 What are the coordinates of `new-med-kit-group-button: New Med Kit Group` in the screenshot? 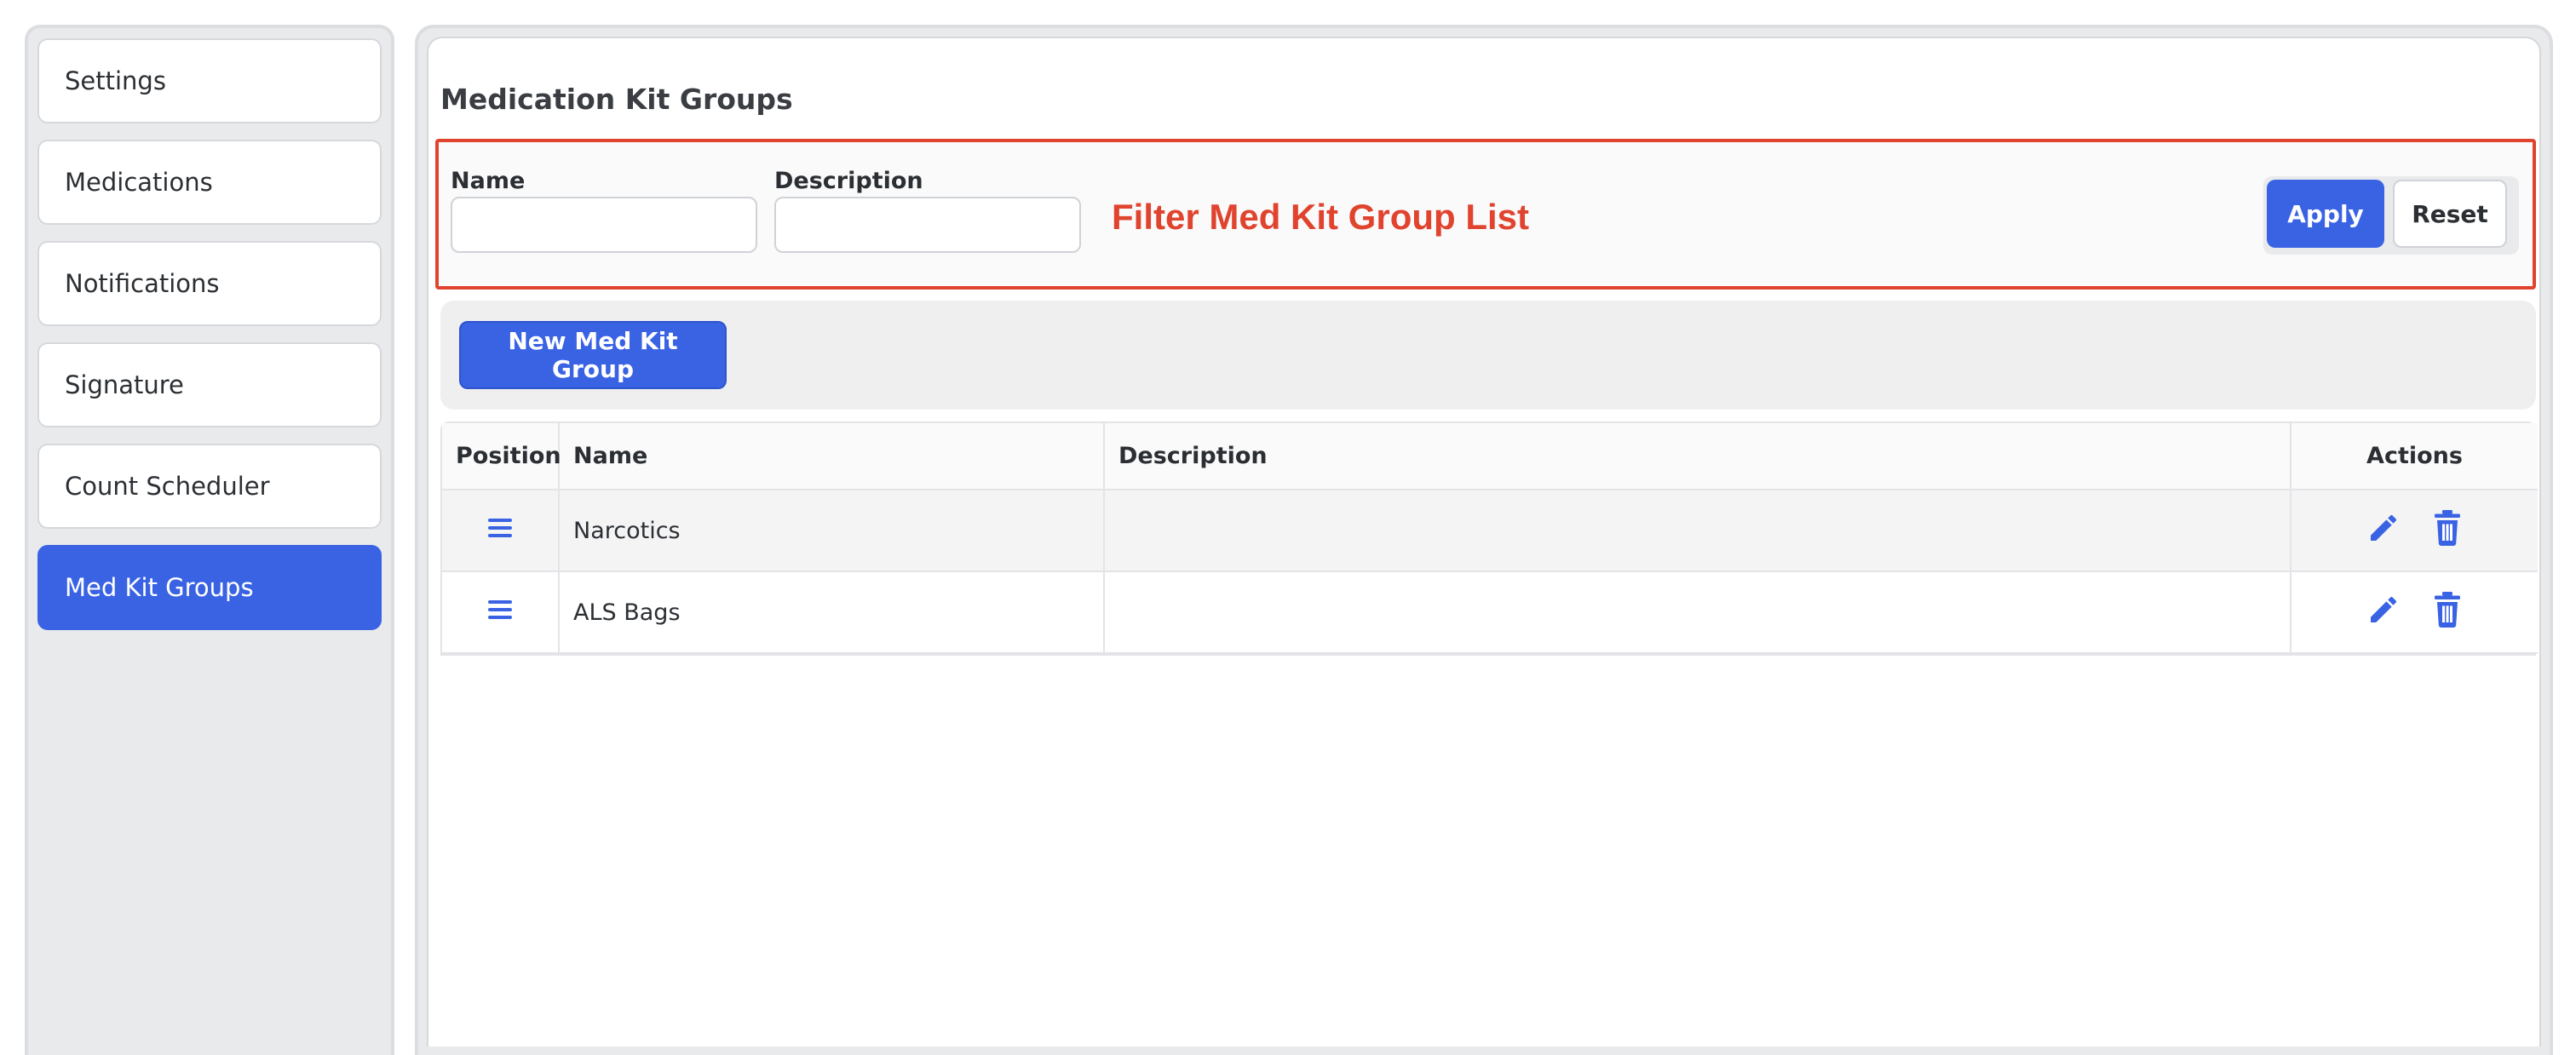 It's located at (593, 355).